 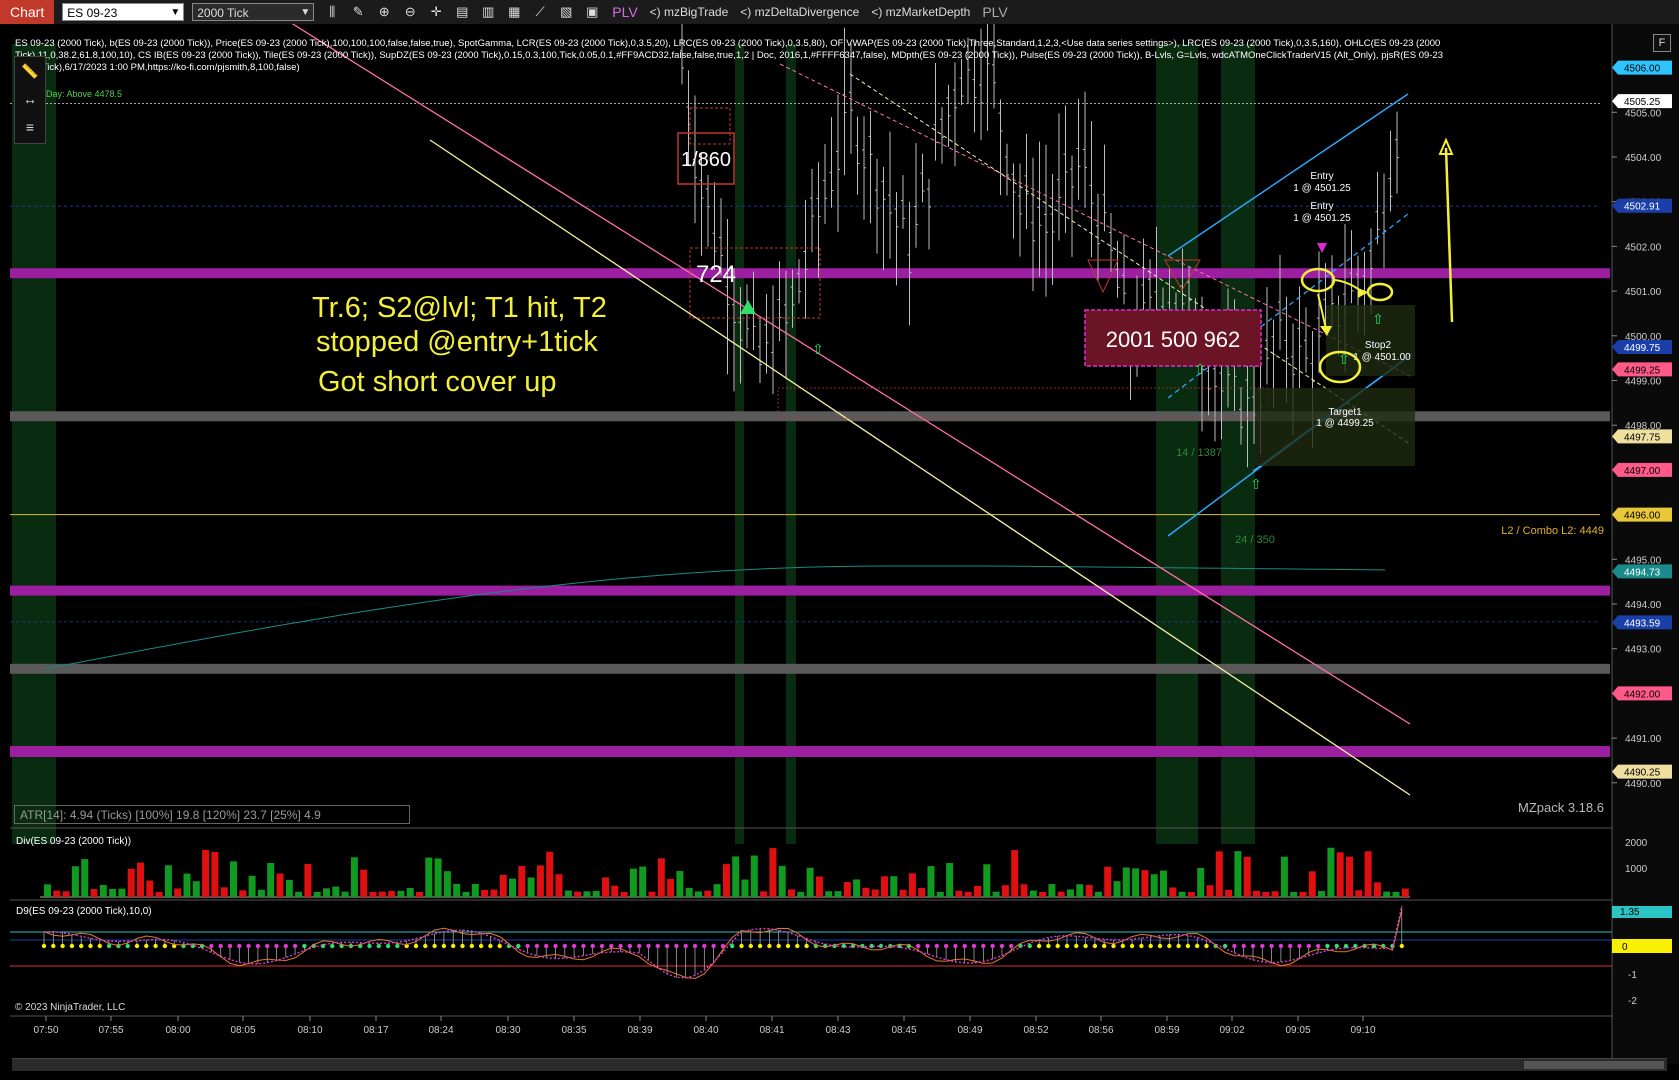 What do you see at coordinates (920, 12) in the screenshot?
I see `addon-mzmarketdepth: <) mzMarketDepth` at bounding box center [920, 12].